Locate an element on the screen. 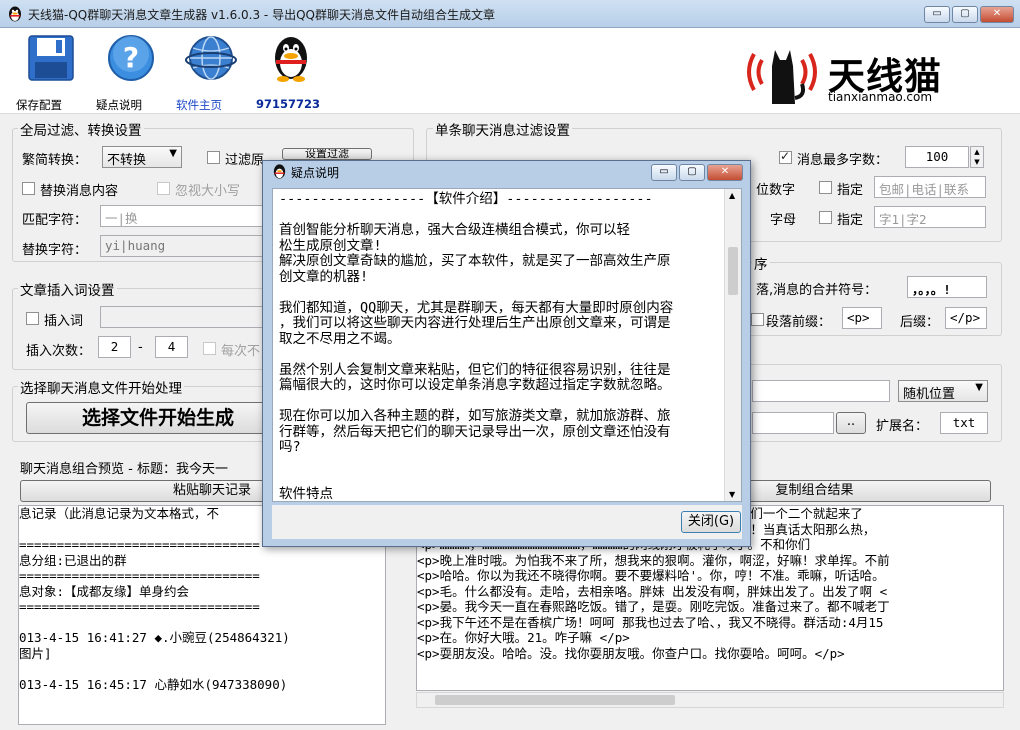  dialog-text-line: 松生成原创文章! is located at coordinates (330, 245).